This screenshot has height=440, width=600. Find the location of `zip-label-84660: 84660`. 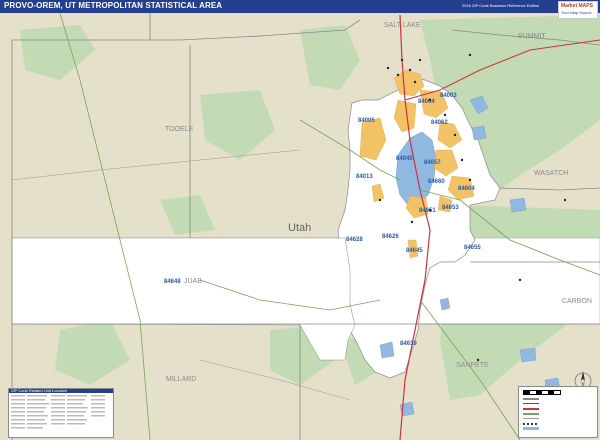

zip-label-84660: 84660 is located at coordinates (436, 182).